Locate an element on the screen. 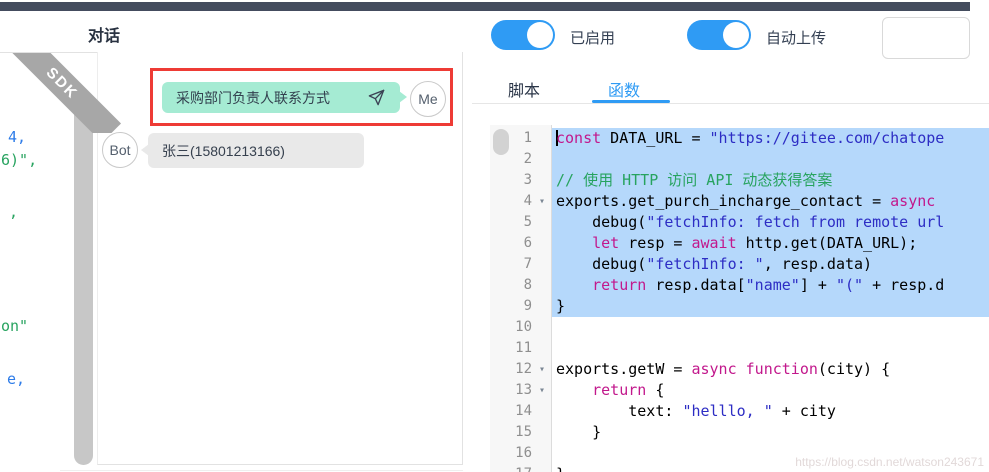 This screenshot has width=989, height=472. scrollbar-thumb is located at coordinates (83, 282).